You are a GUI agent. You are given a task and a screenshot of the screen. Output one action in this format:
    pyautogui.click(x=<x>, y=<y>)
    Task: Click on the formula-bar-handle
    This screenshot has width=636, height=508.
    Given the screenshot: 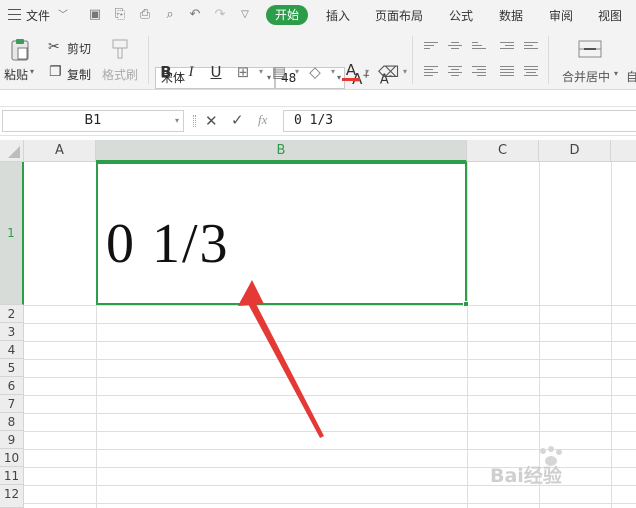 What is the action you would take?
    pyautogui.click(x=194, y=121)
    